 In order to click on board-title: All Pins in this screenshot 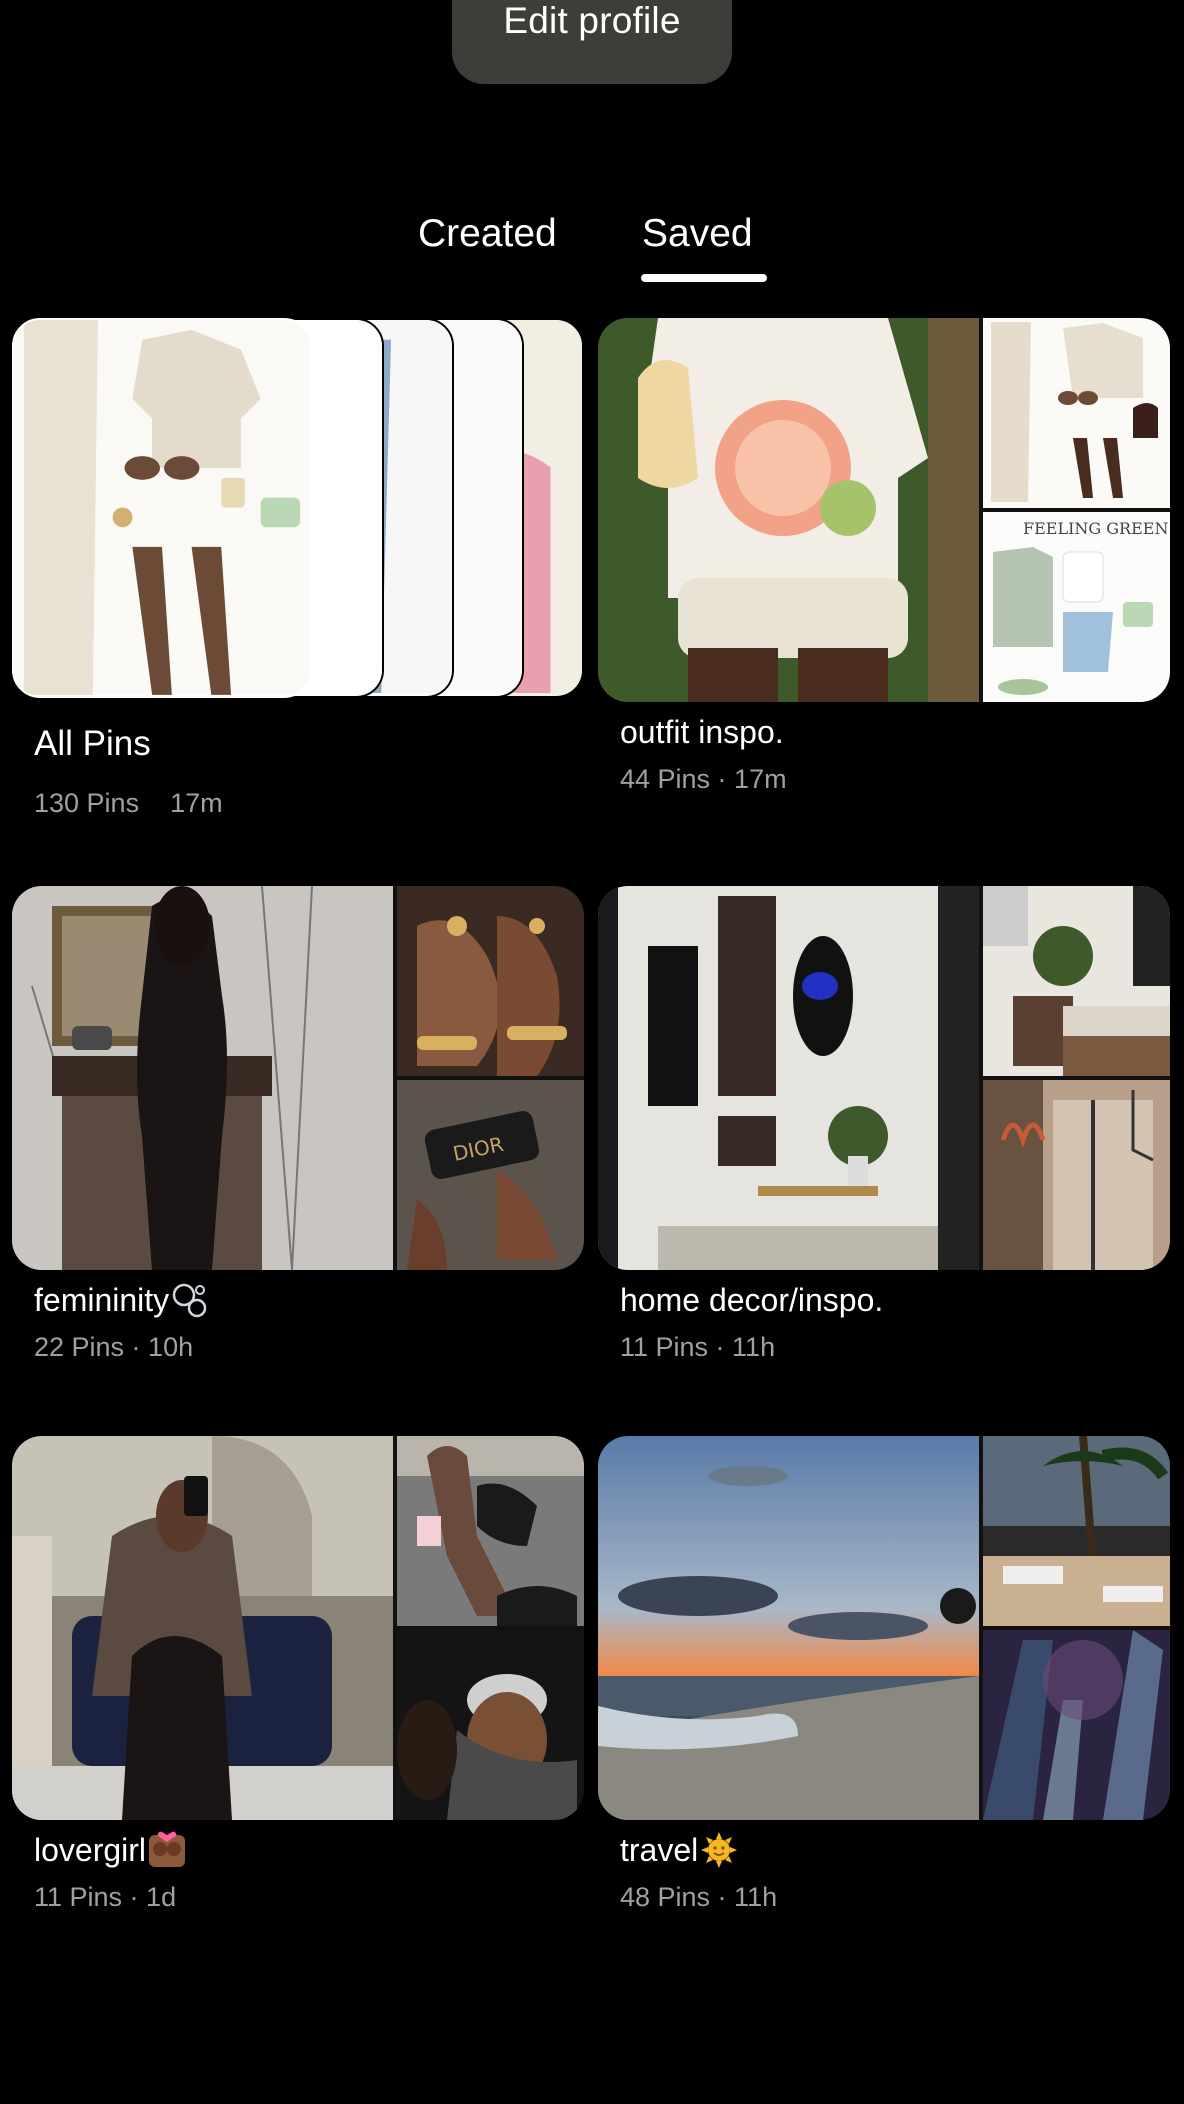, I will do `click(92, 743)`.